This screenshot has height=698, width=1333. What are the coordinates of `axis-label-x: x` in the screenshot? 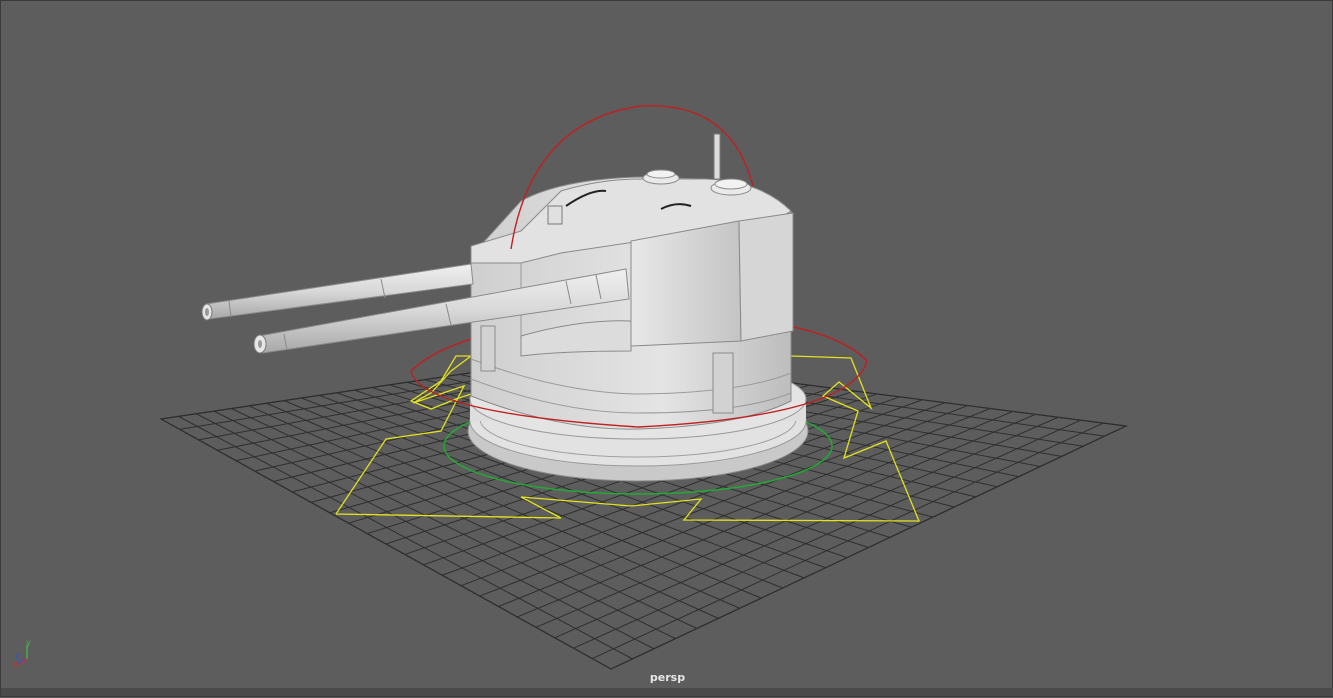 It's located at (15, 664).